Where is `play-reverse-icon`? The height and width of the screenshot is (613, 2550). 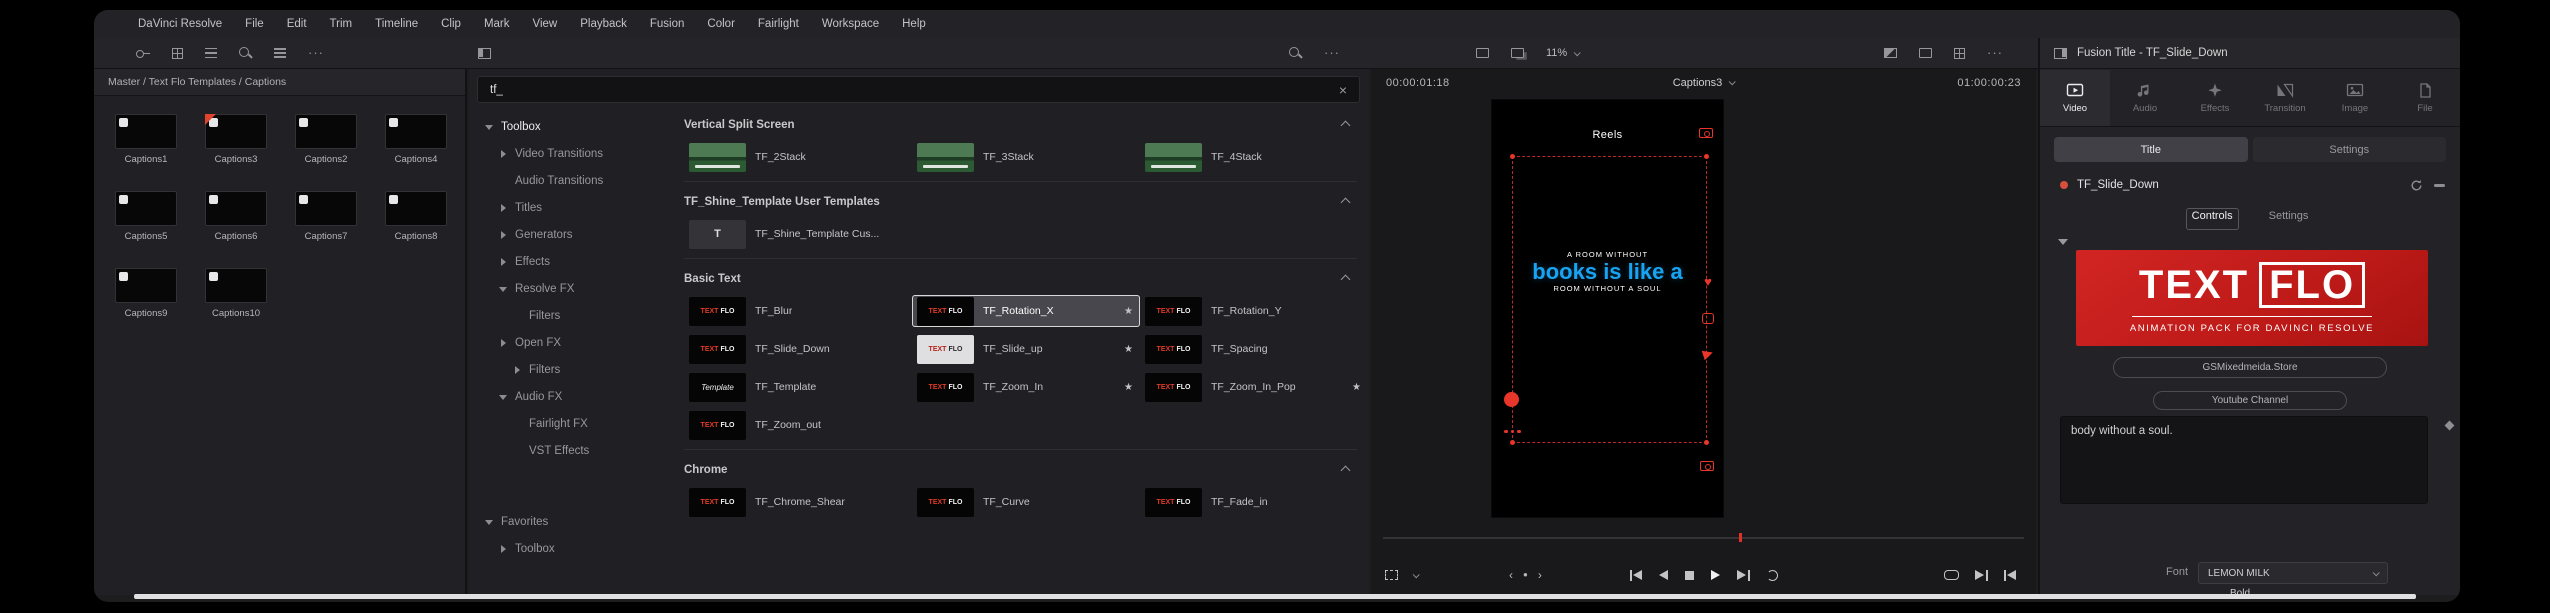 play-reverse-icon is located at coordinates (1663, 575).